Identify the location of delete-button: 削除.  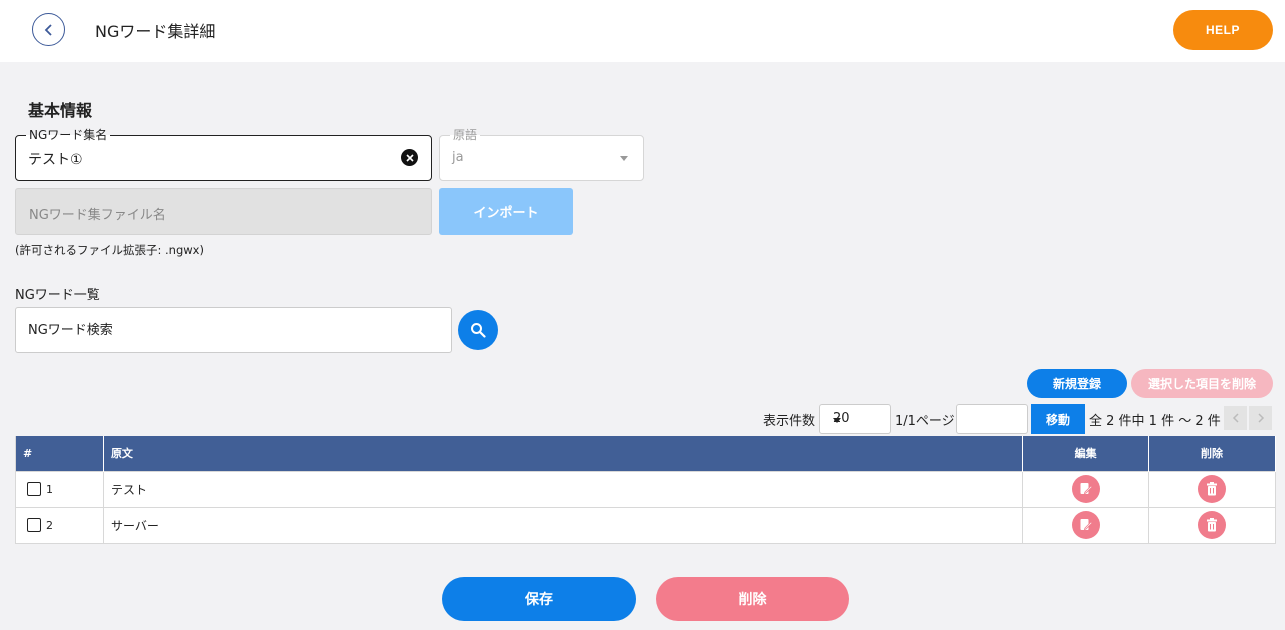
(752, 599).